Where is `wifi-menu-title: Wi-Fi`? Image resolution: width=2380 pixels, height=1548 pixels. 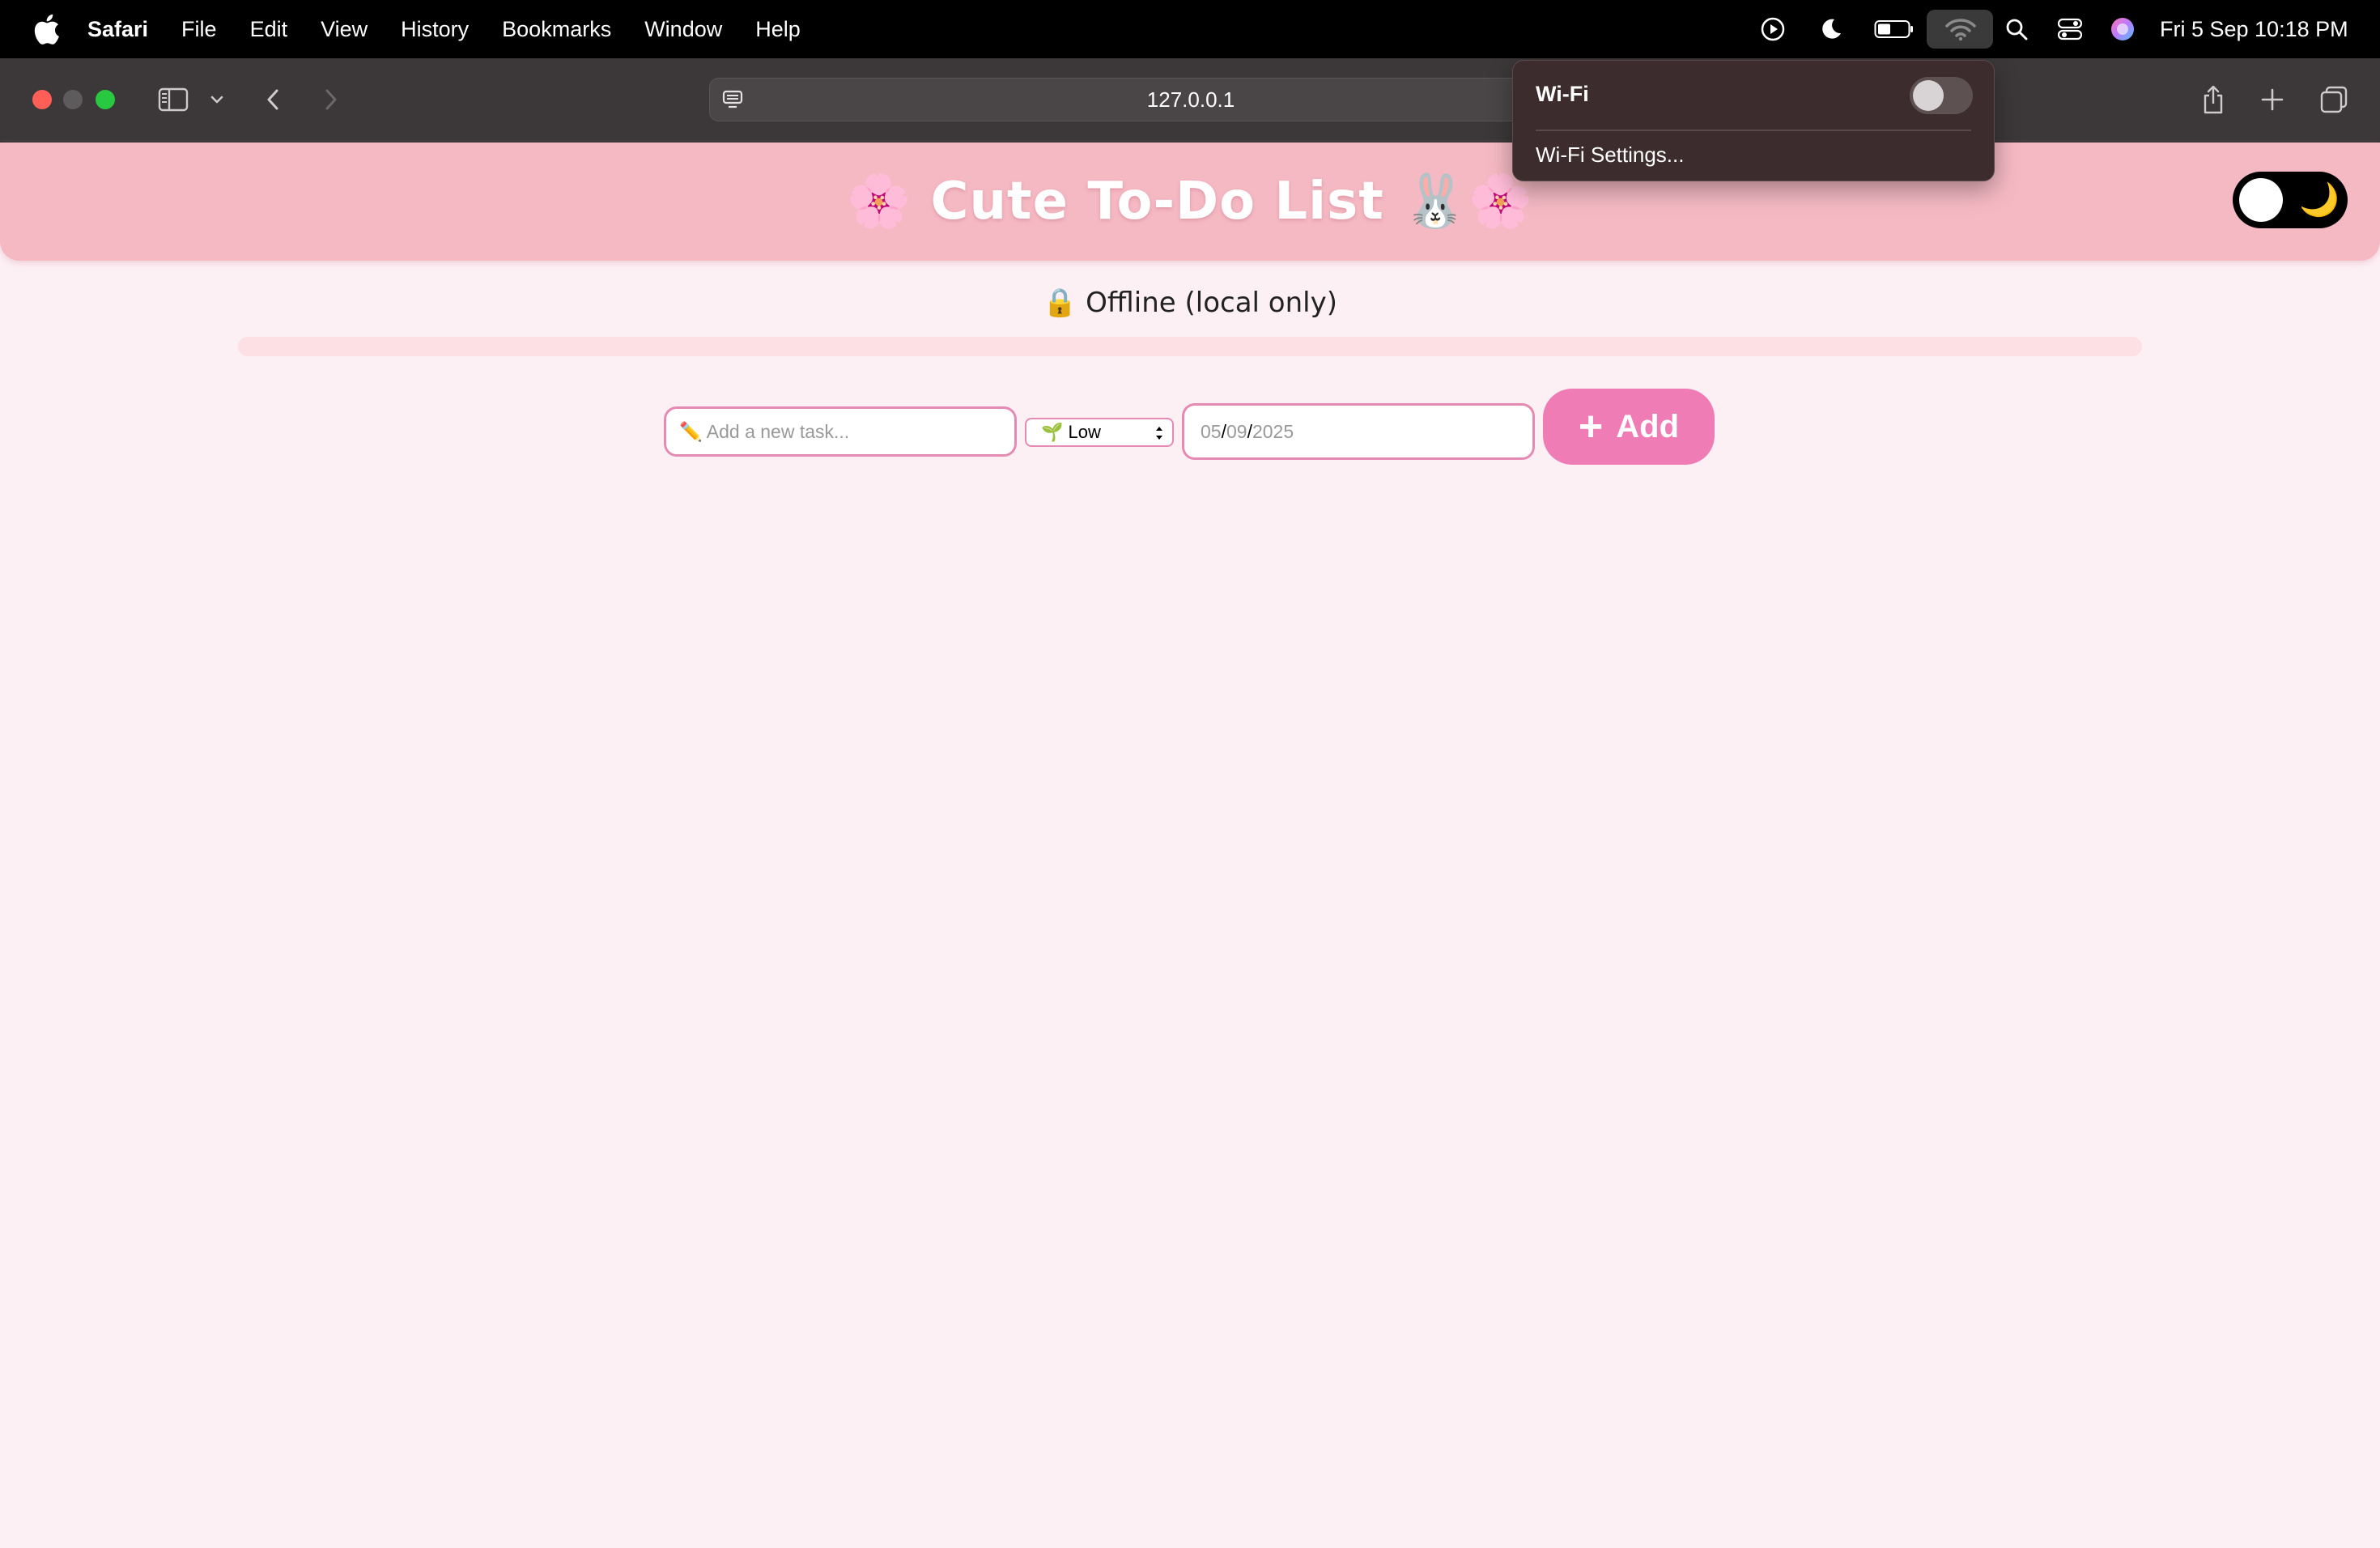
wifi-menu-title: Wi-Fi is located at coordinates (1562, 94).